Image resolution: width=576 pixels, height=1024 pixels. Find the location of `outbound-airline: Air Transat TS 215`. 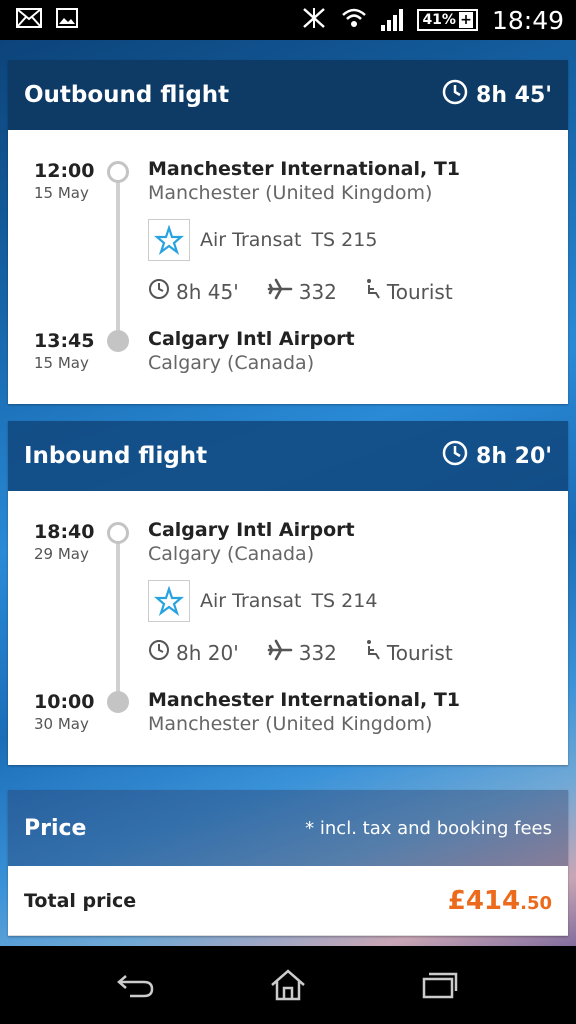

outbound-airline: Air Transat TS 215 is located at coordinates (262, 240).